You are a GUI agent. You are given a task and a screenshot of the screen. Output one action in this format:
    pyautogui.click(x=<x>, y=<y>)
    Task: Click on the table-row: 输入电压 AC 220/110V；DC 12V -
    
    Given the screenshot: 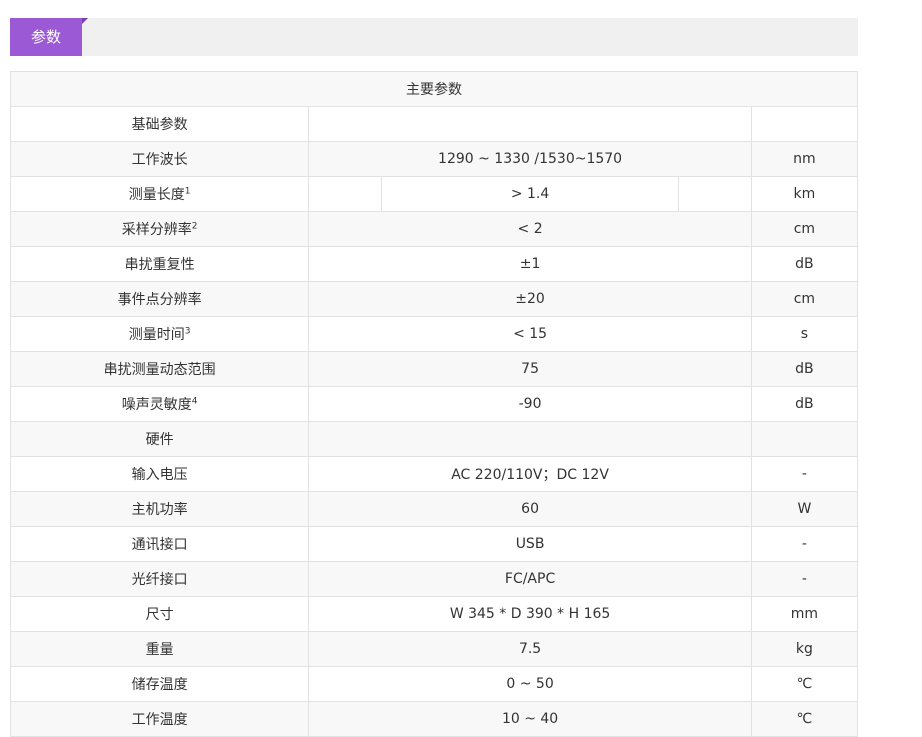 What is the action you would take?
    pyautogui.click(x=434, y=474)
    